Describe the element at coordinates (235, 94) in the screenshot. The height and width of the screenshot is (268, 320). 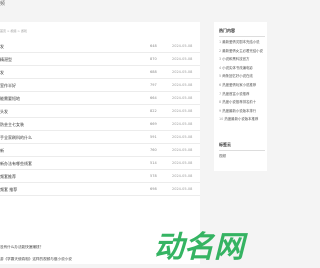
I see `hot-item-label: 热度首富小说推荐` at that location.